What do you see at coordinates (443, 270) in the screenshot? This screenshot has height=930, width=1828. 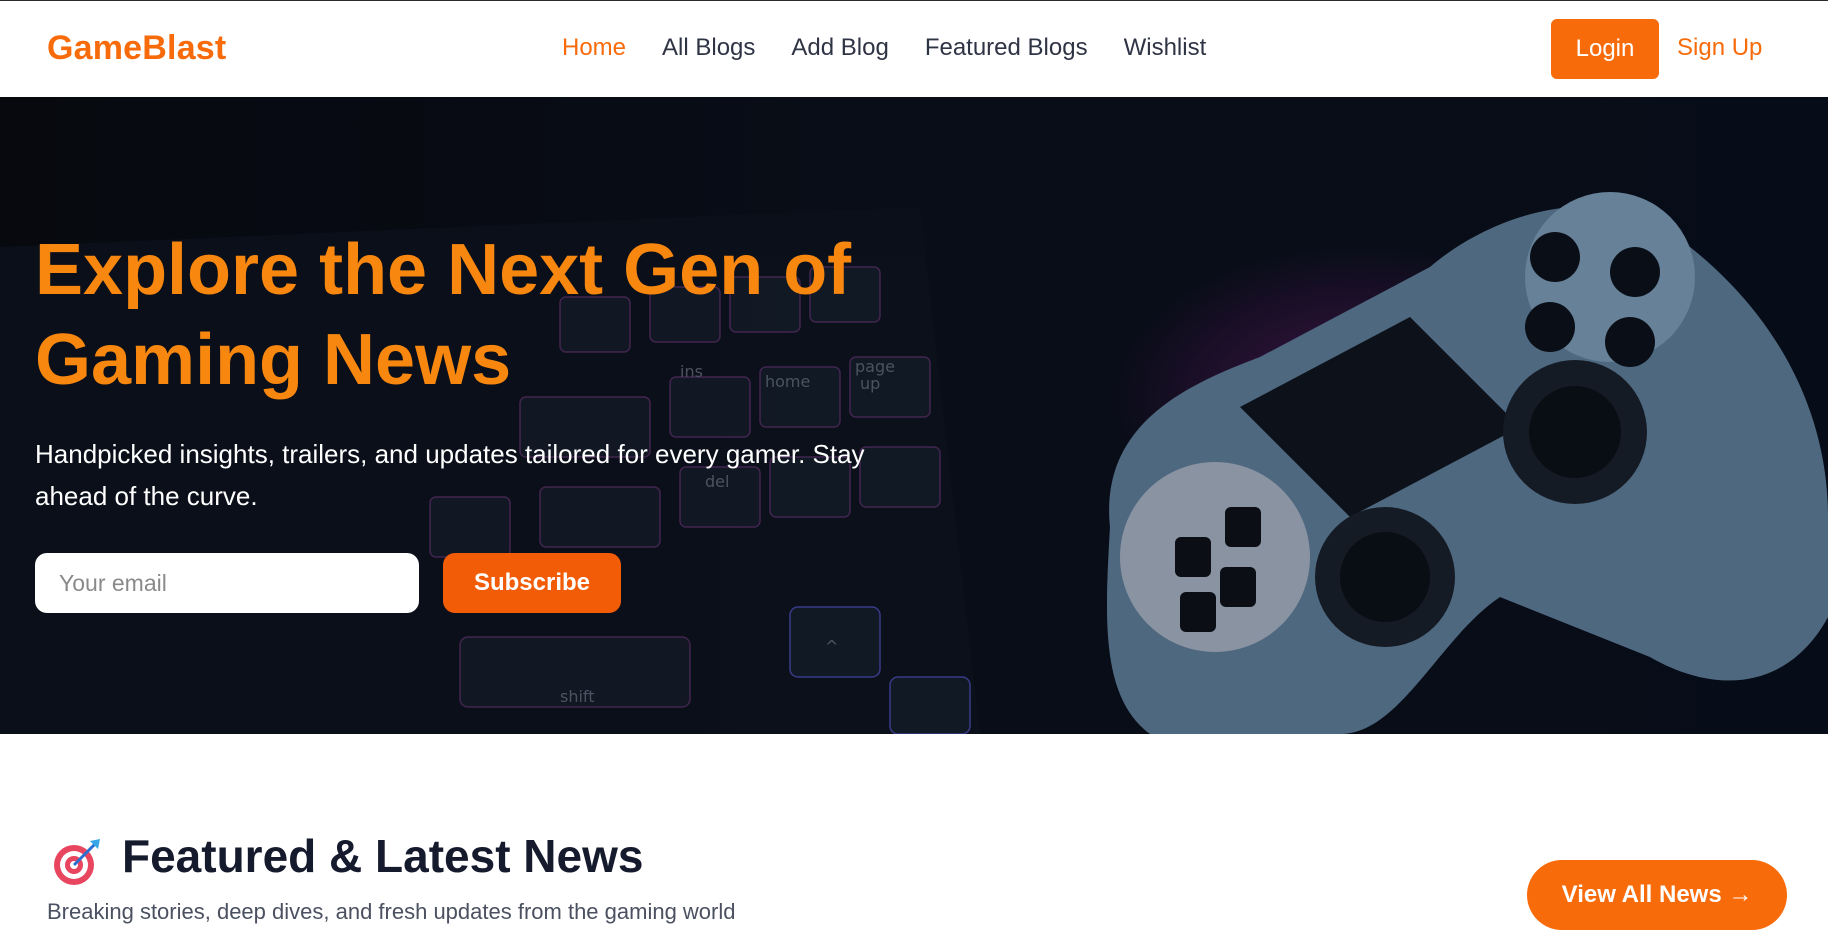 I see `hero-title-line-1: Explore the Next Gen of` at bounding box center [443, 270].